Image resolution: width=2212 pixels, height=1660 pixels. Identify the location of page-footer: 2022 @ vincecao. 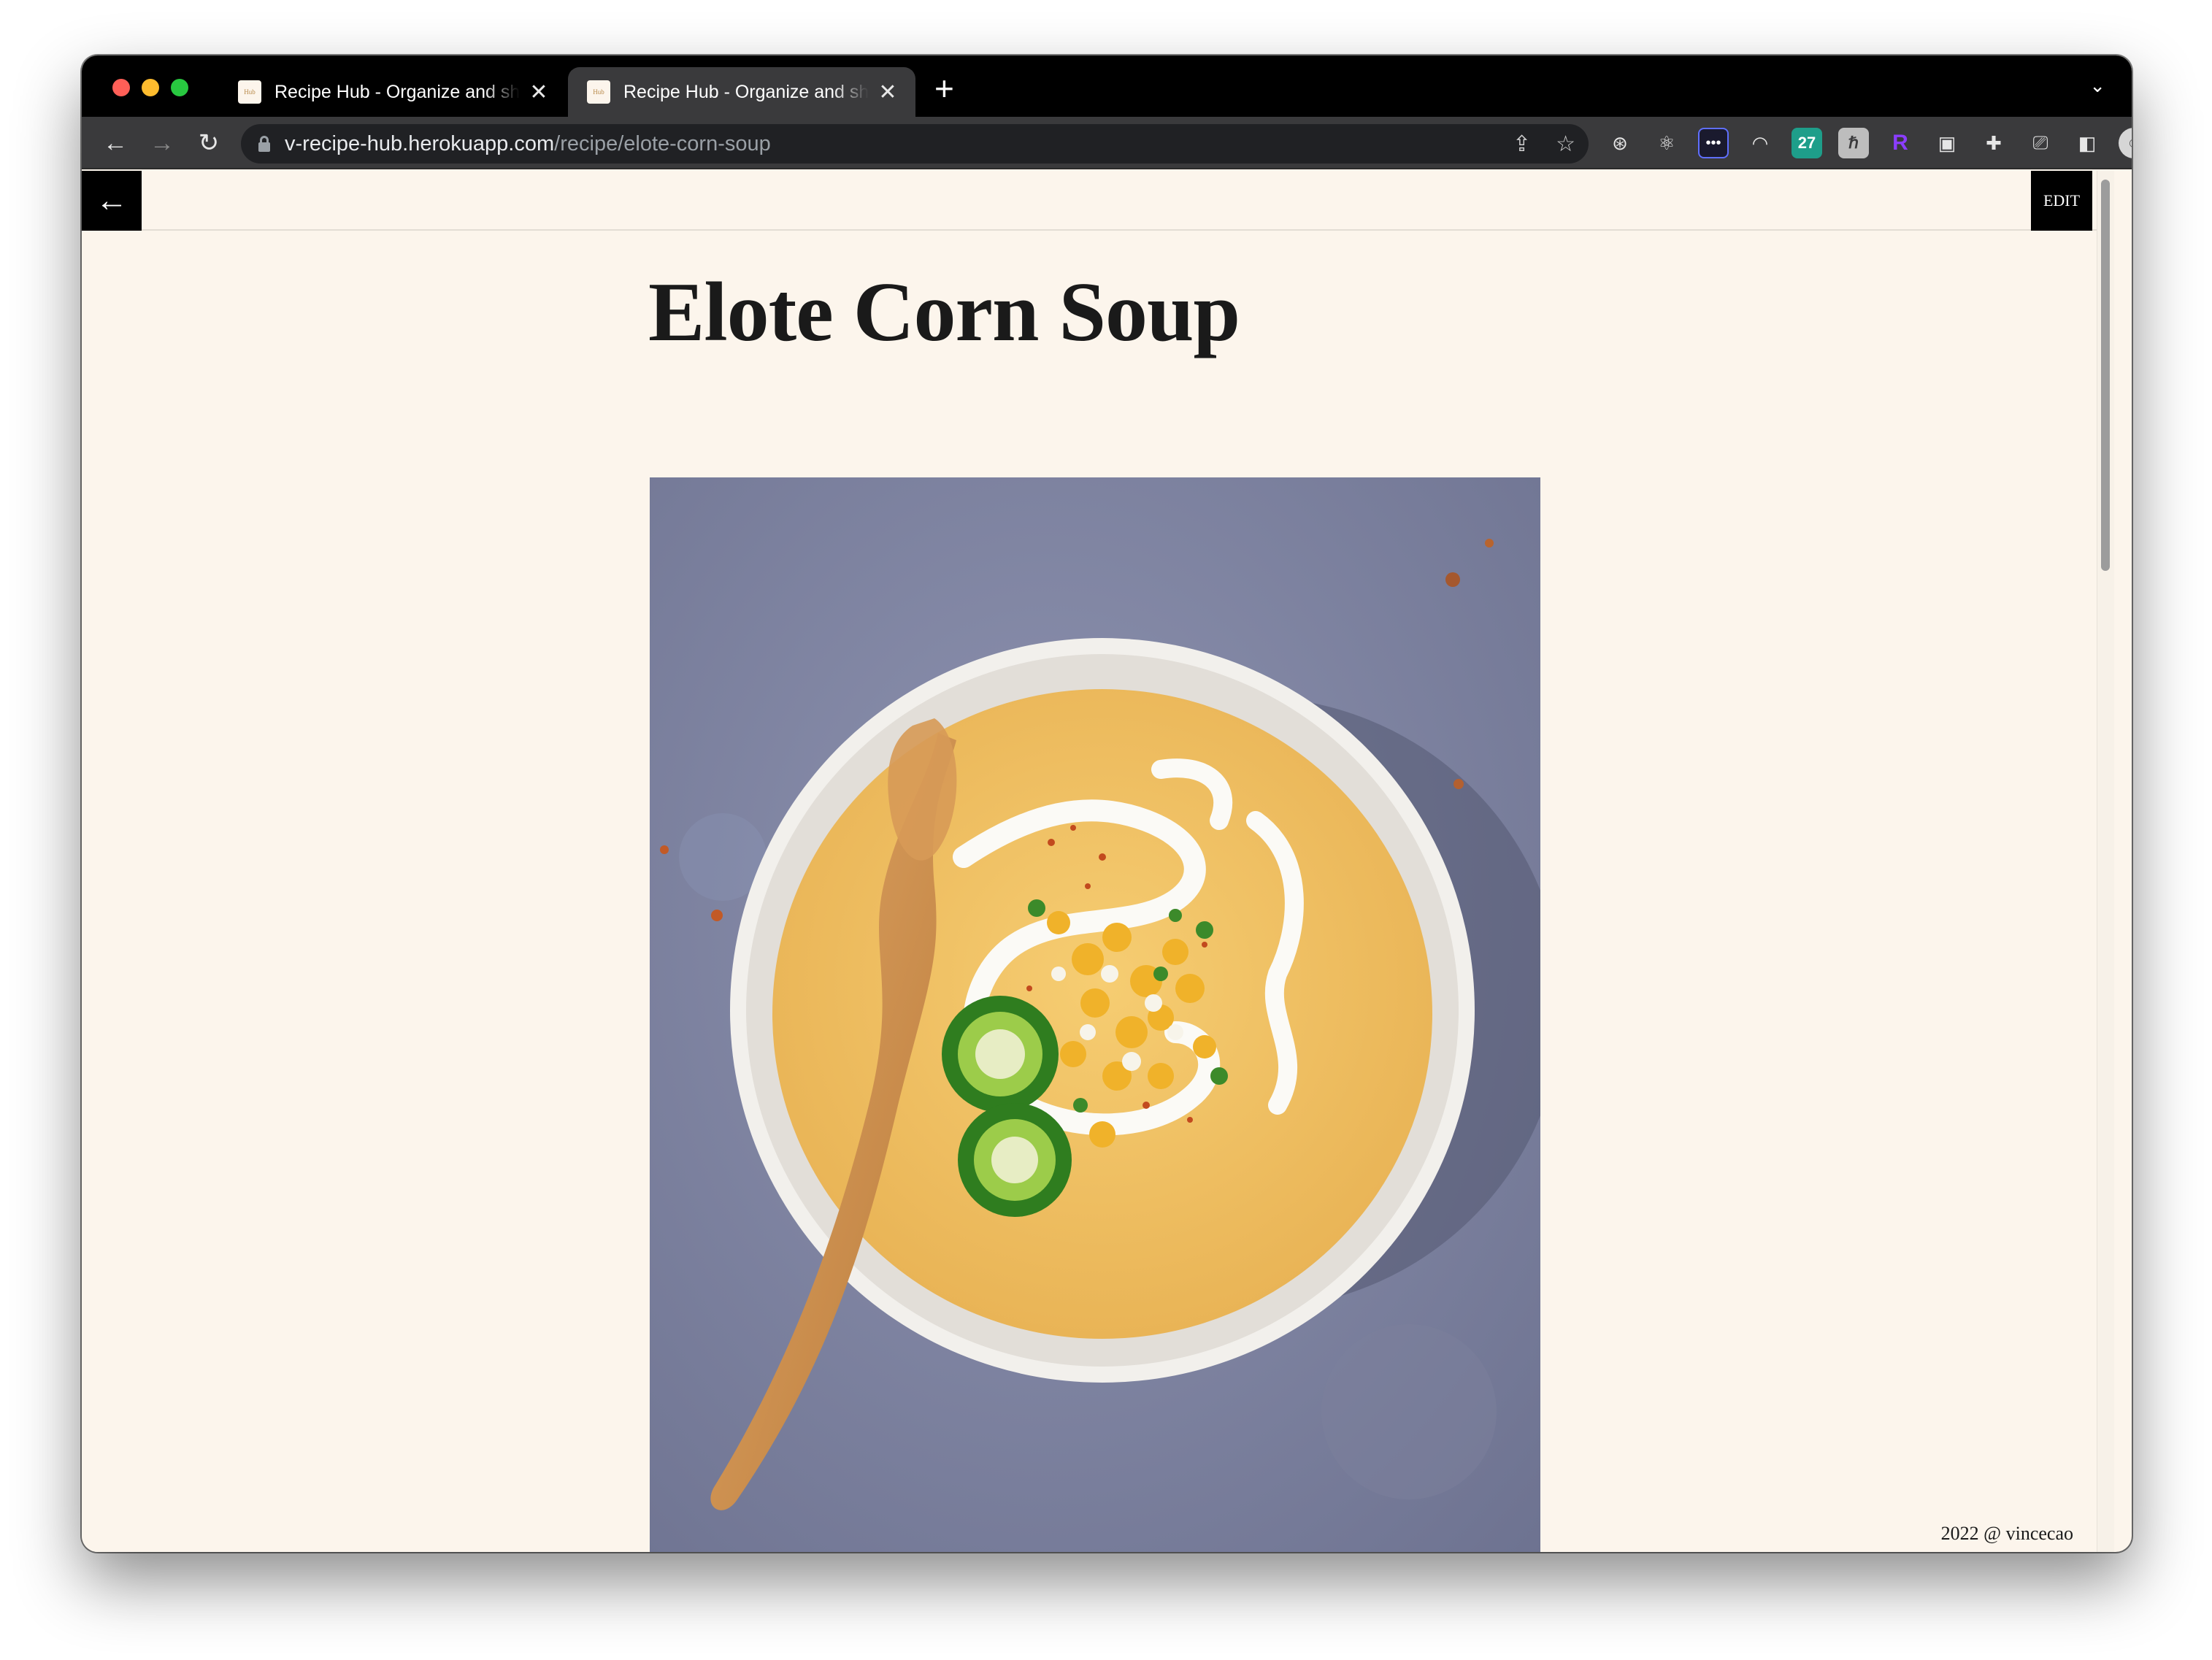
(2006, 1533).